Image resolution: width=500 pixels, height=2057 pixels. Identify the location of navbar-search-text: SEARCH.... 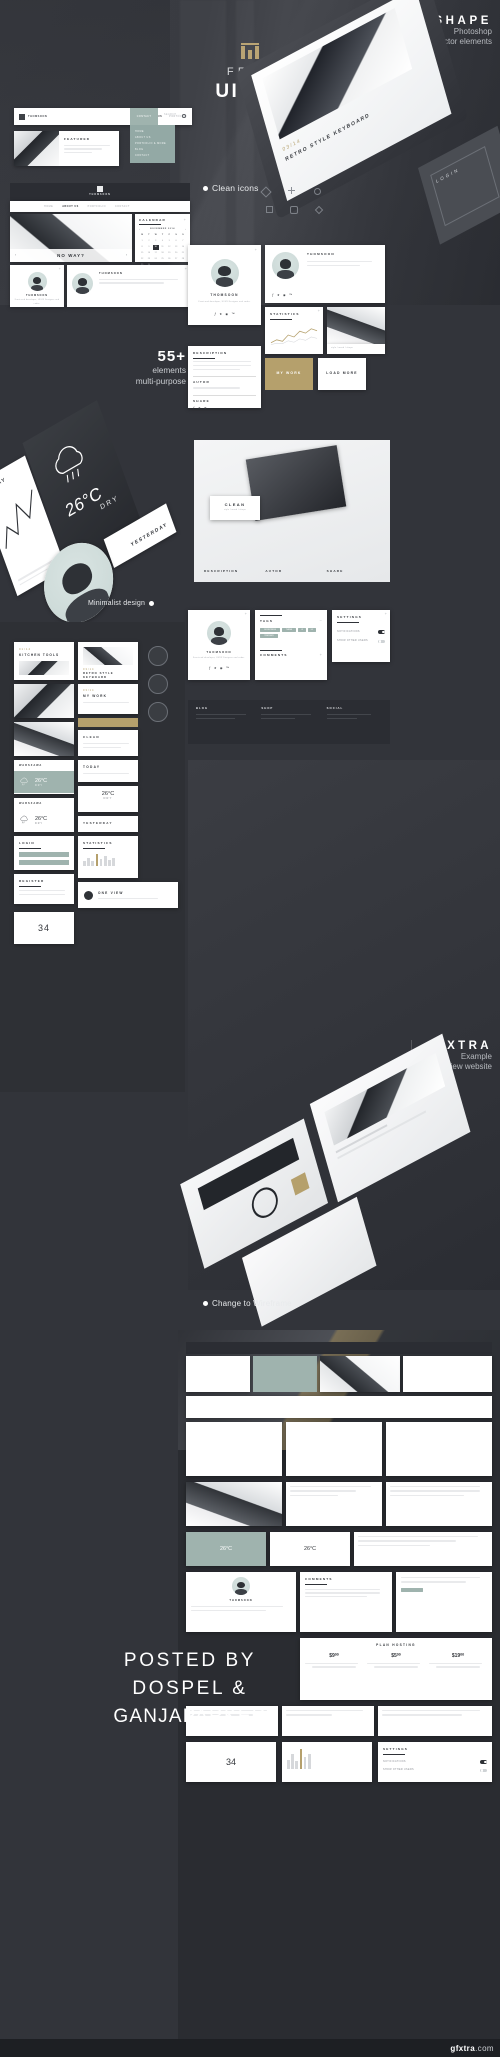
(172, 115).